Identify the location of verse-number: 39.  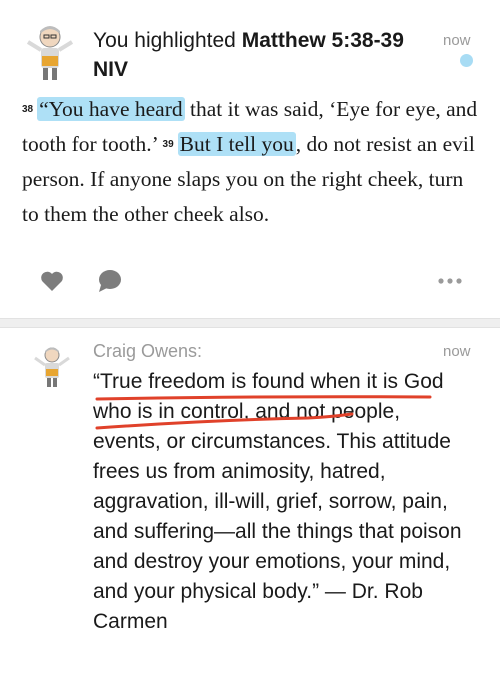
(168, 144).